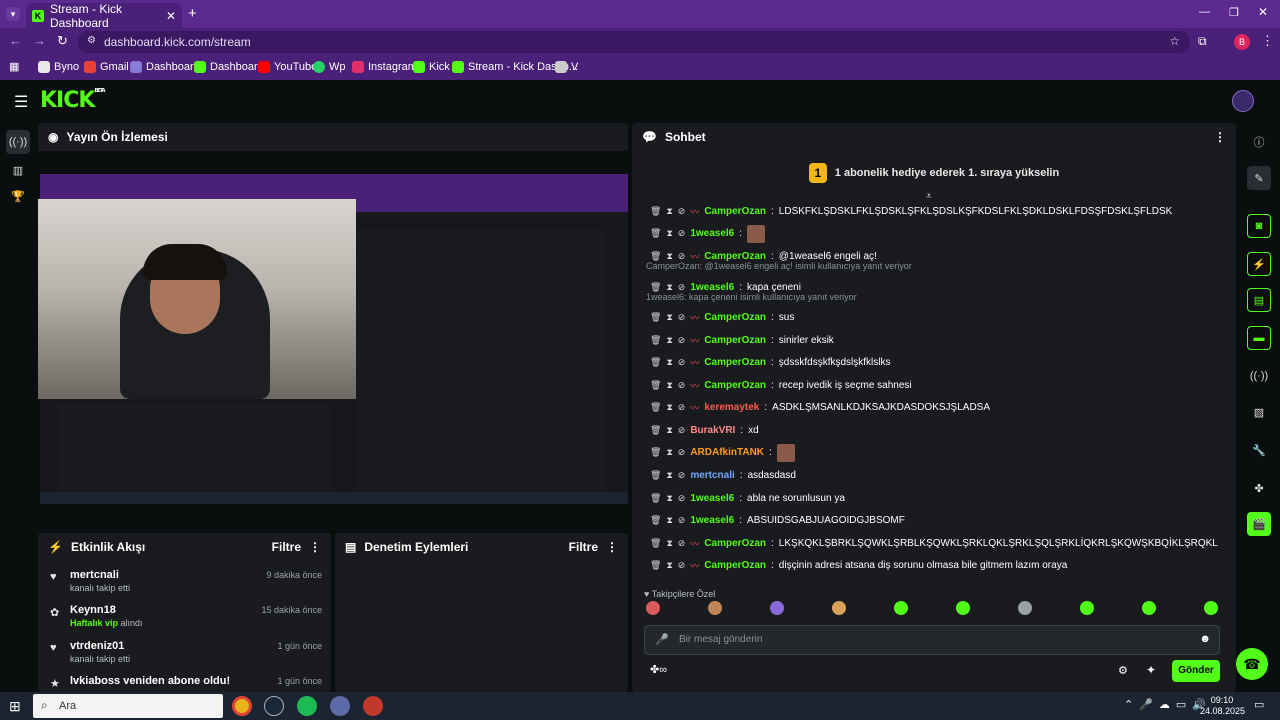  What do you see at coordinates (1259, 524) in the screenshot?
I see `clapper-icon: 🎬` at bounding box center [1259, 524].